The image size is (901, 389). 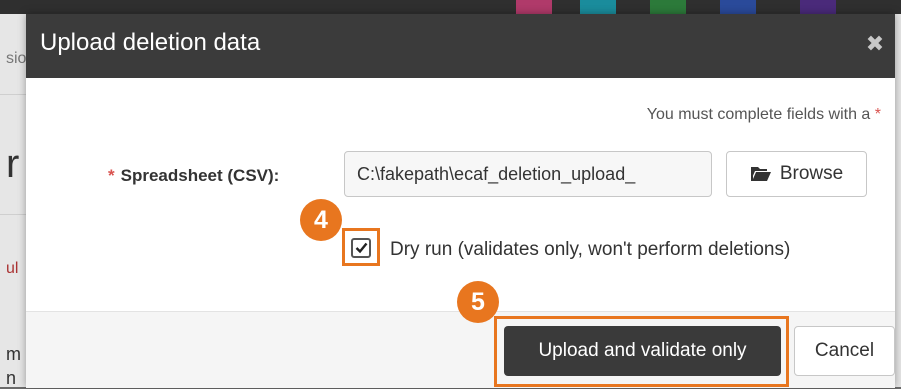 What do you see at coordinates (875, 44) in the screenshot?
I see `close-icon: ✖` at bounding box center [875, 44].